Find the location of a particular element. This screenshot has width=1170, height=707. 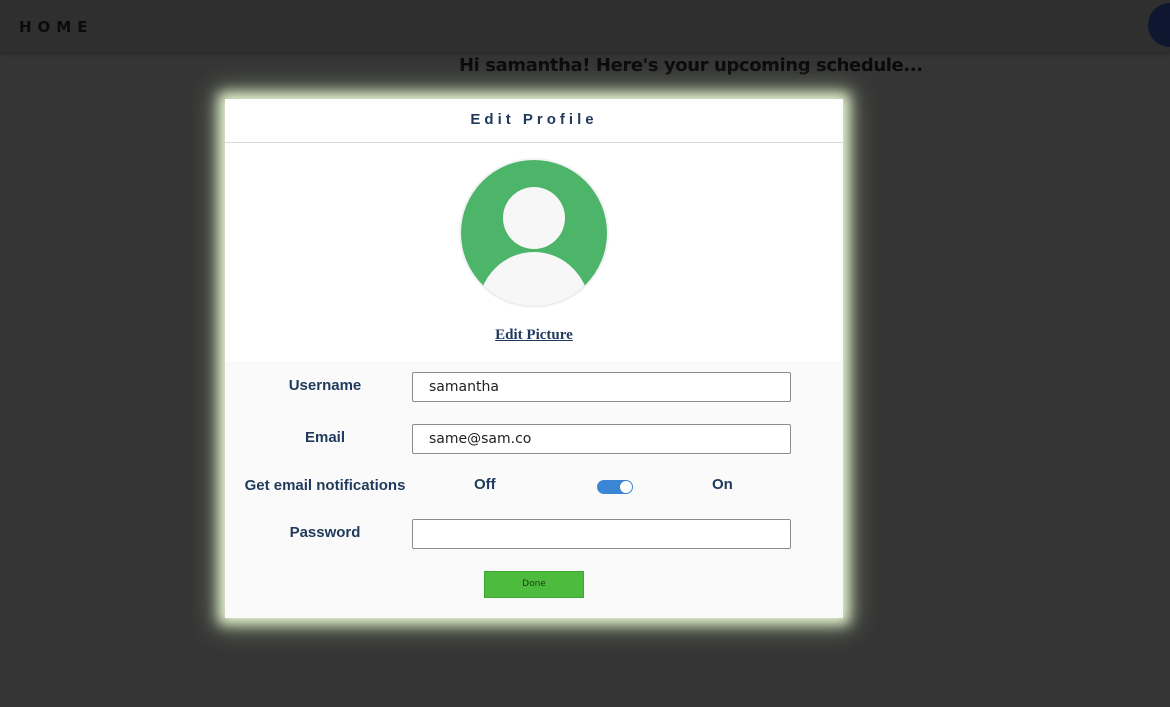

notifications-label: Get email notifications is located at coordinates (325, 485).